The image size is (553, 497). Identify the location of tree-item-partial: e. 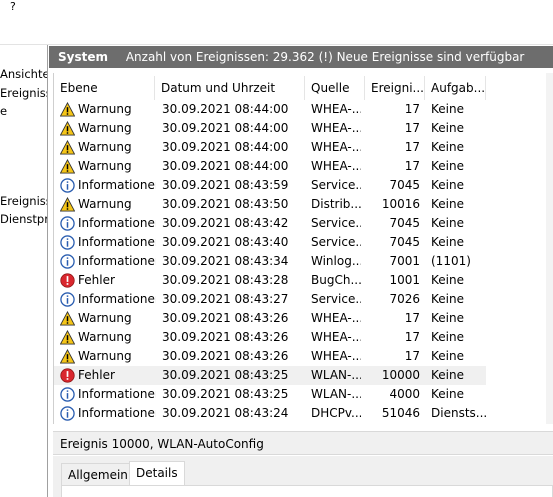
(3, 111).